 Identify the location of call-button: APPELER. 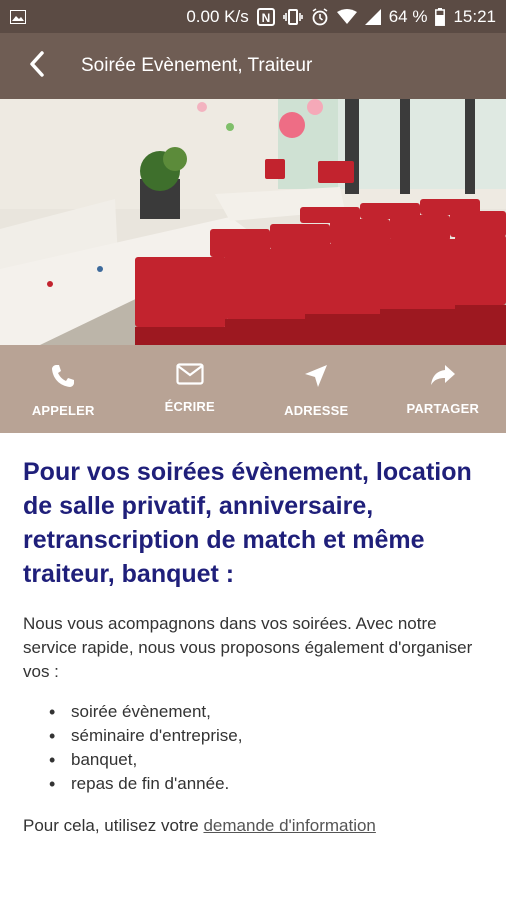
(63, 389).